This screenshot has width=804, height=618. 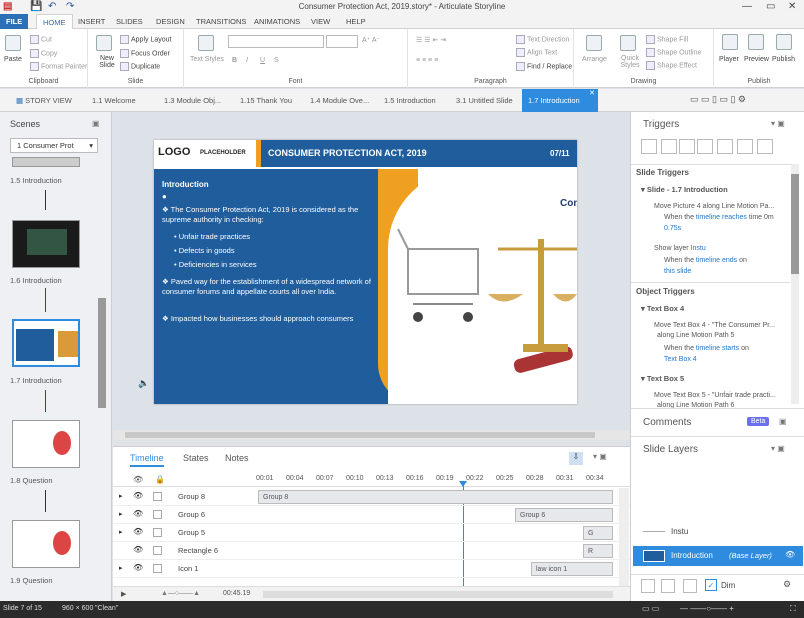 What do you see at coordinates (371, 40) in the screenshot?
I see `grow-font-button: A⁺ A⁻` at bounding box center [371, 40].